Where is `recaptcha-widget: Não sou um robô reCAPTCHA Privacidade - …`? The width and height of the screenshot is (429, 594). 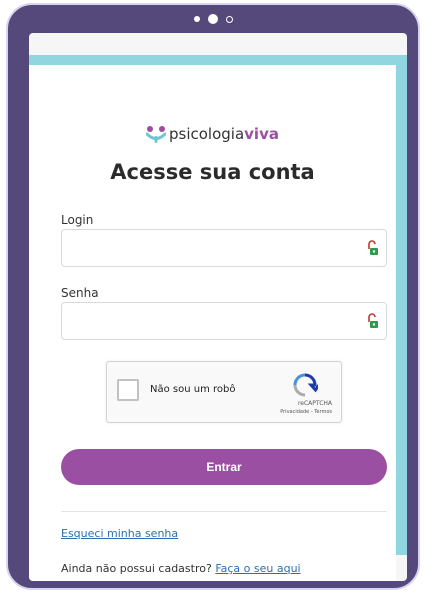 recaptcha-widget: Não sou um robô reCAPTCHA Privacidade - … is located at coordinates (224, 392).